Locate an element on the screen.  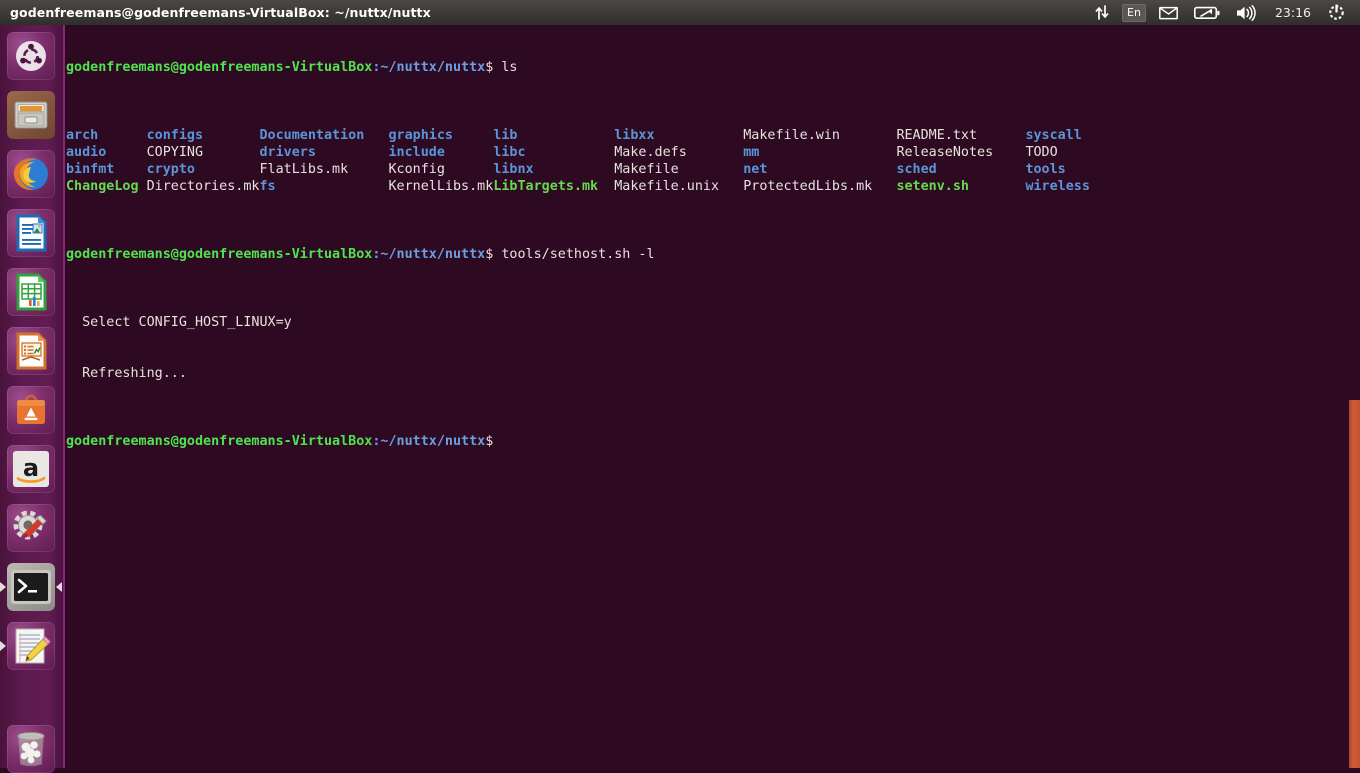
ls-entry: LibTargets.mk is located at coordinates (554, 186).